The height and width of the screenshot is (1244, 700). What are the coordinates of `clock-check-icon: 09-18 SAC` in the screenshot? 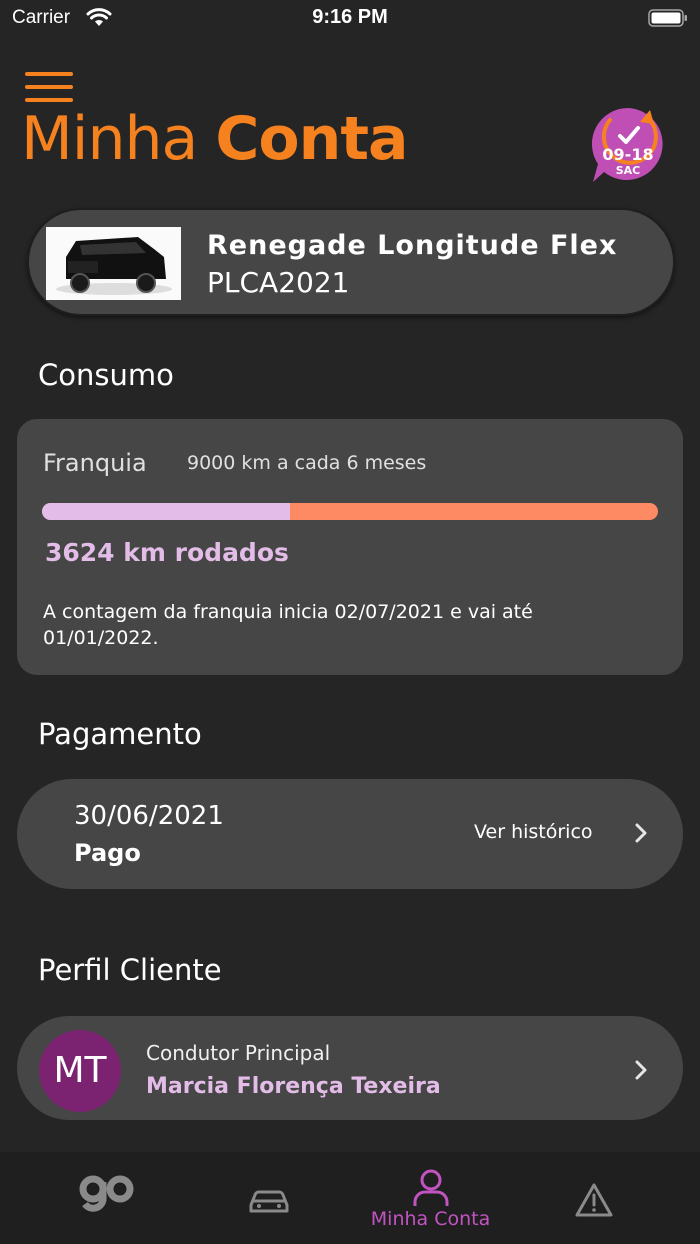 It's located at (627, 144).